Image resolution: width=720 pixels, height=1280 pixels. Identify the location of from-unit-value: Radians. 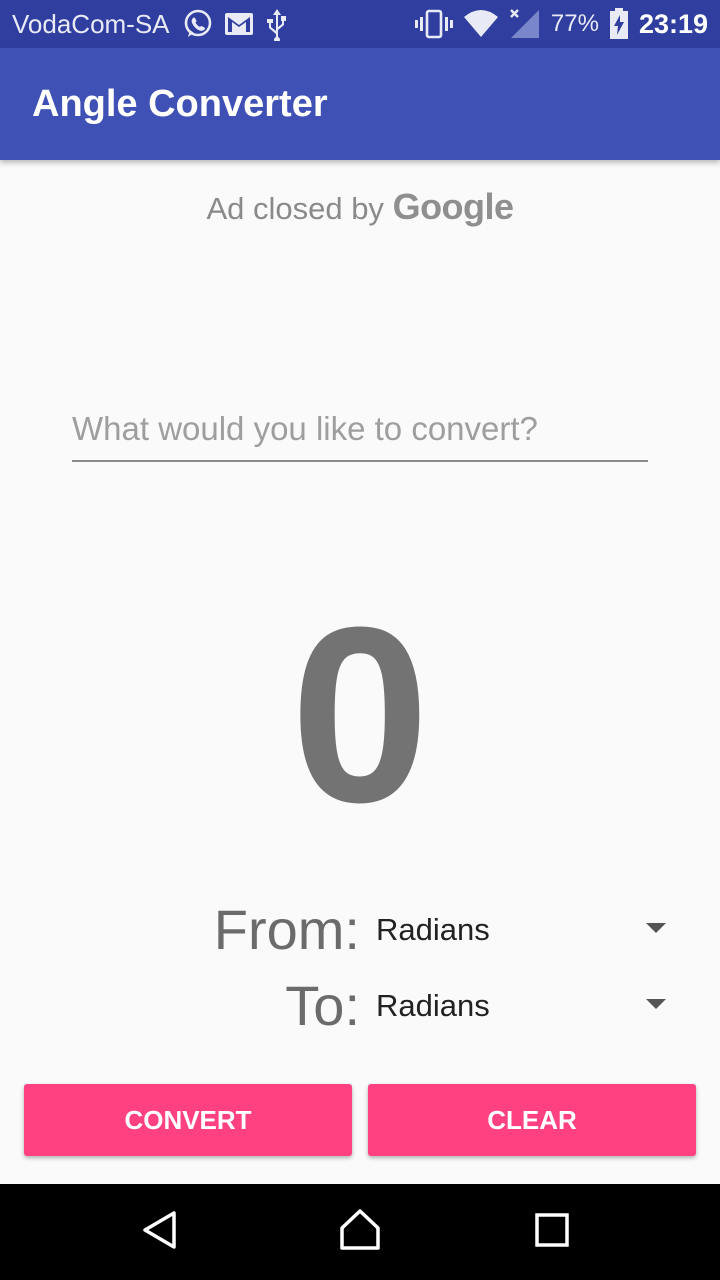
(433, 929).